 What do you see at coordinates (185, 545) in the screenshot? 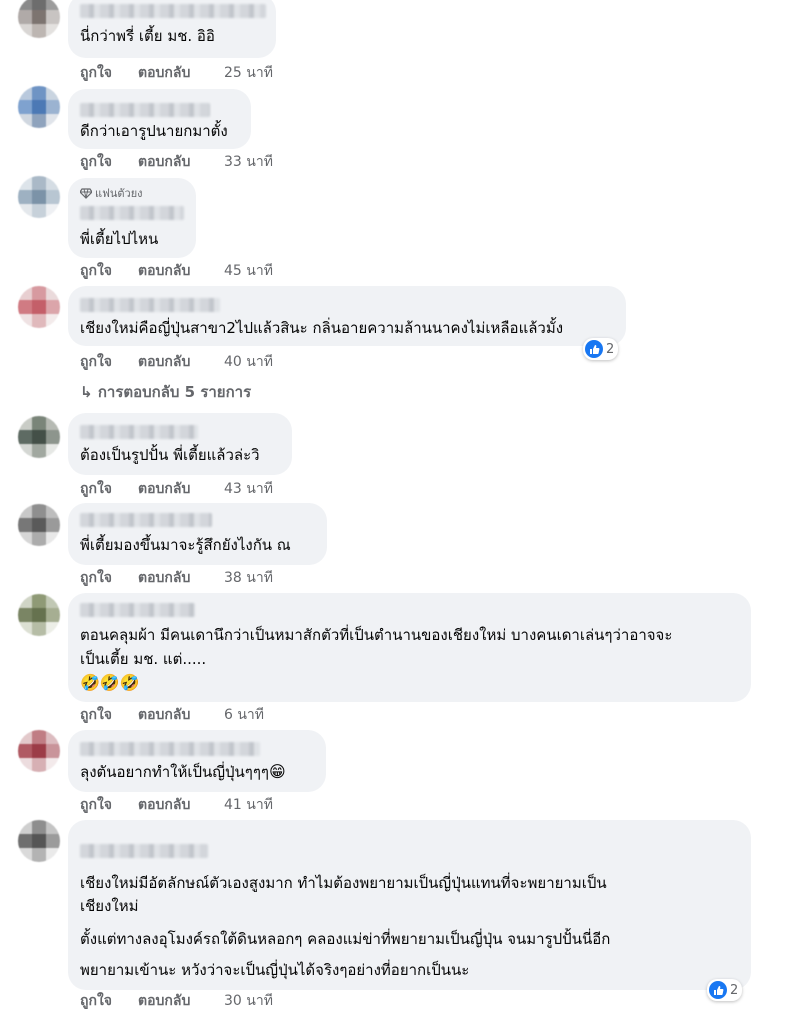
I see `comment-text: พี่เตี้ยมองขึ้นมาจะรู้สึกยังไงกัน ณ` at bounding box center [185, 545].